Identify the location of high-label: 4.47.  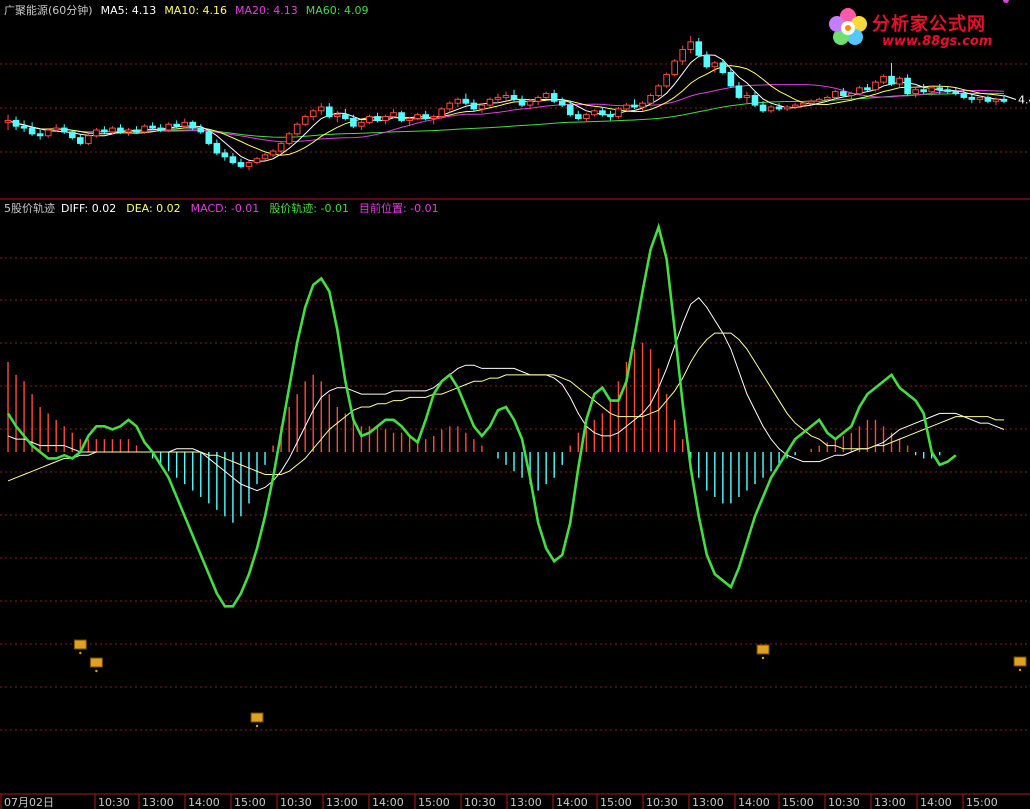
(1024, 100).